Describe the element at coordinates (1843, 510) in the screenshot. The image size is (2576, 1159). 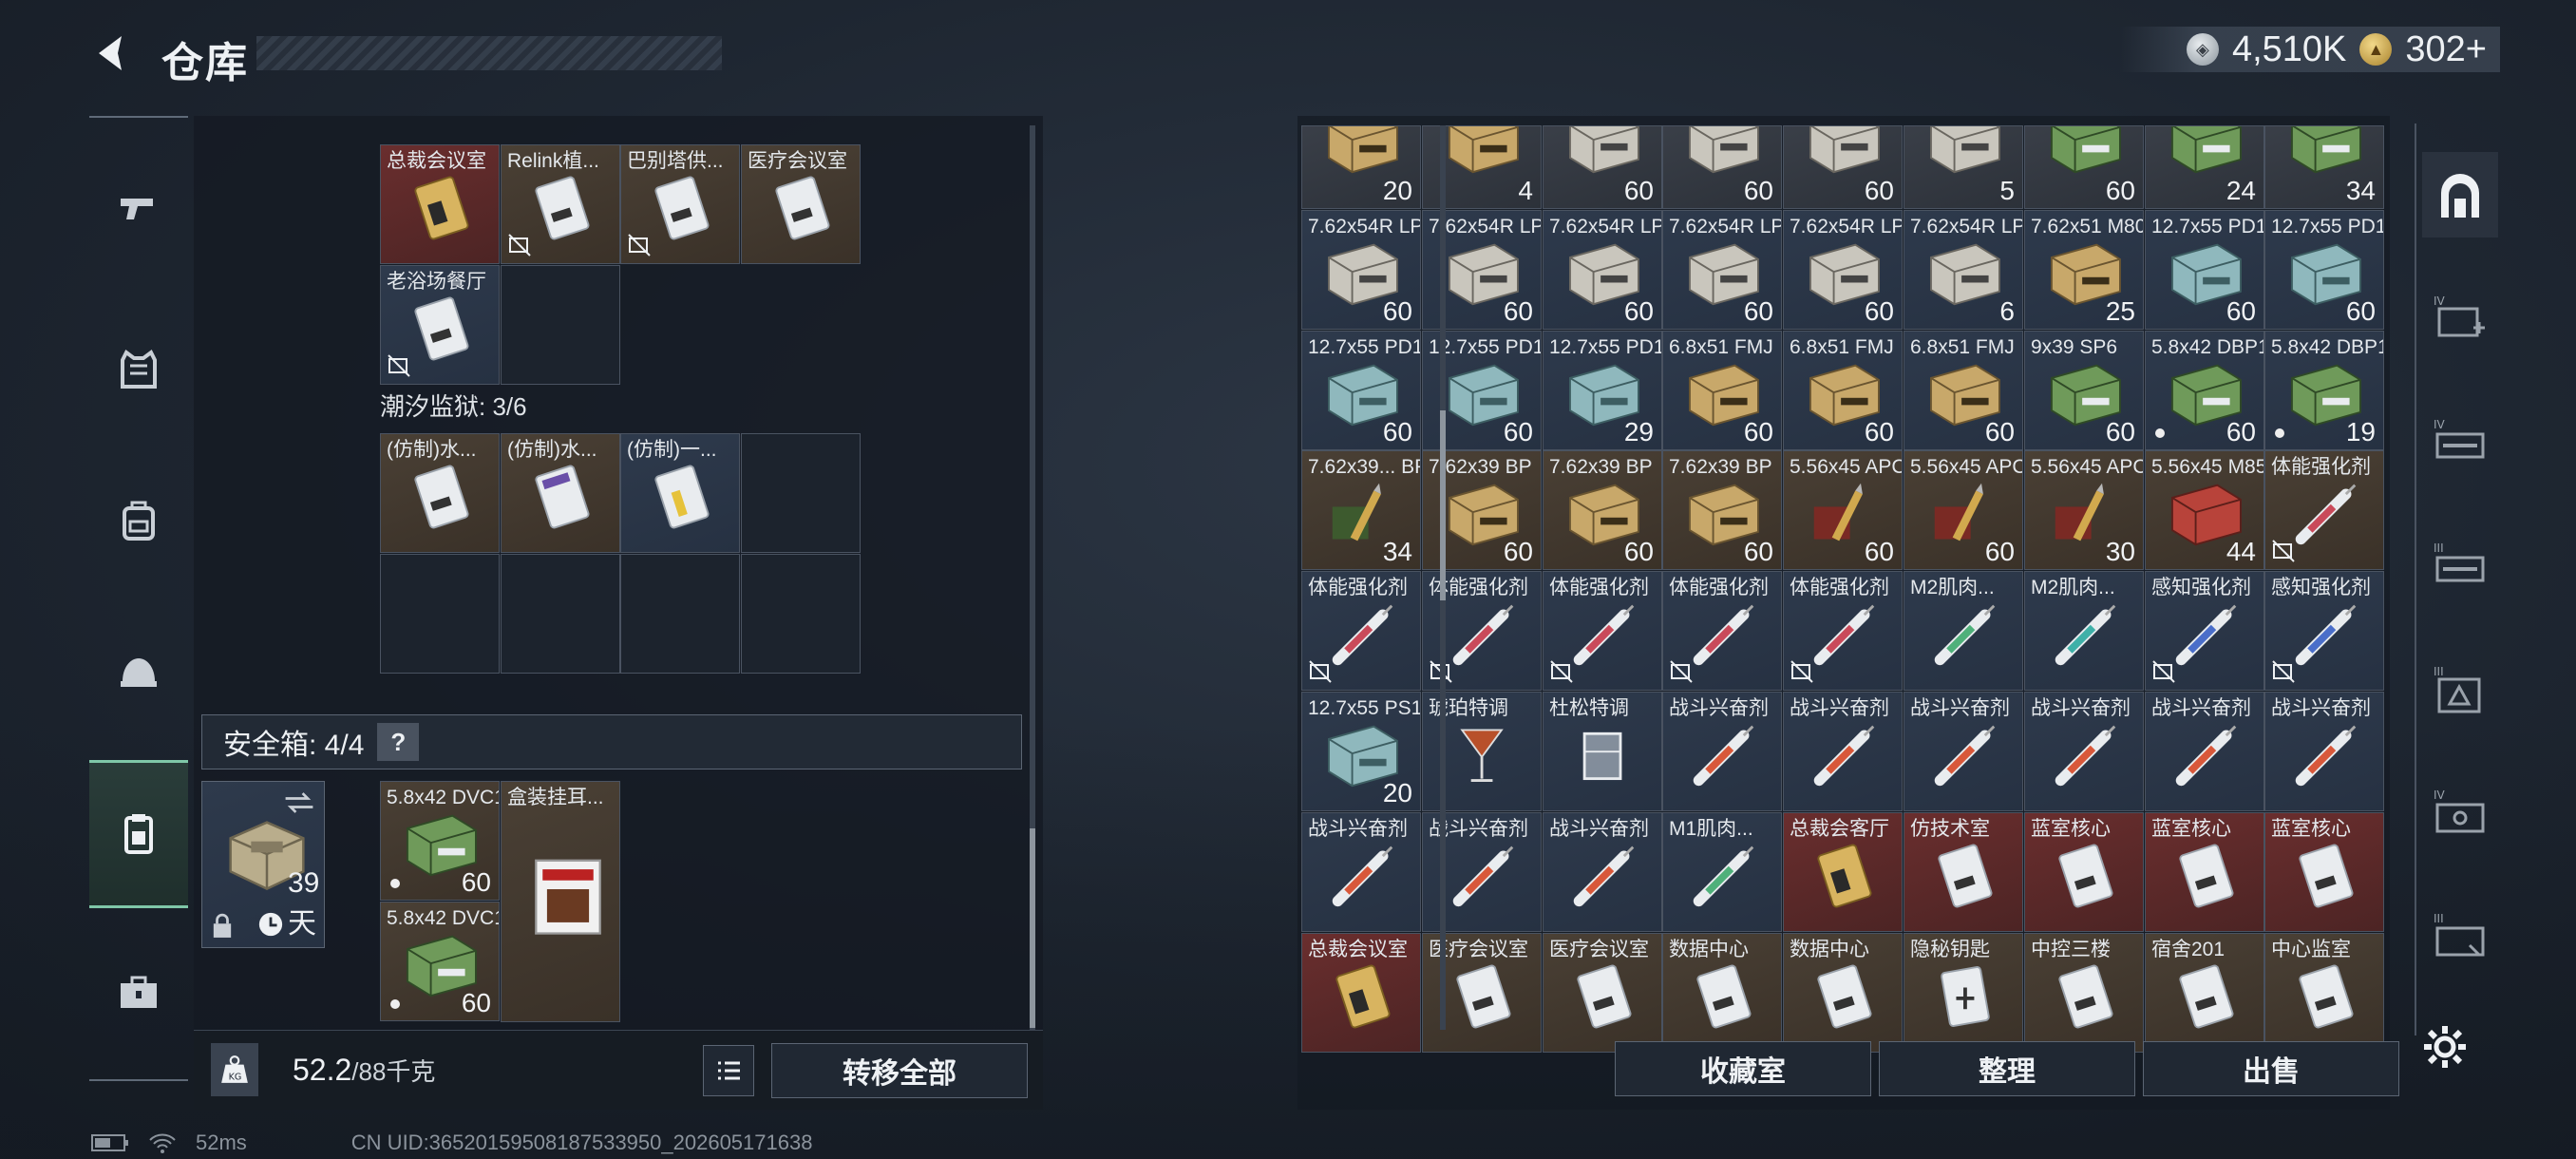
I see `inventory-item: 5.56x45 APC 60` at that location.